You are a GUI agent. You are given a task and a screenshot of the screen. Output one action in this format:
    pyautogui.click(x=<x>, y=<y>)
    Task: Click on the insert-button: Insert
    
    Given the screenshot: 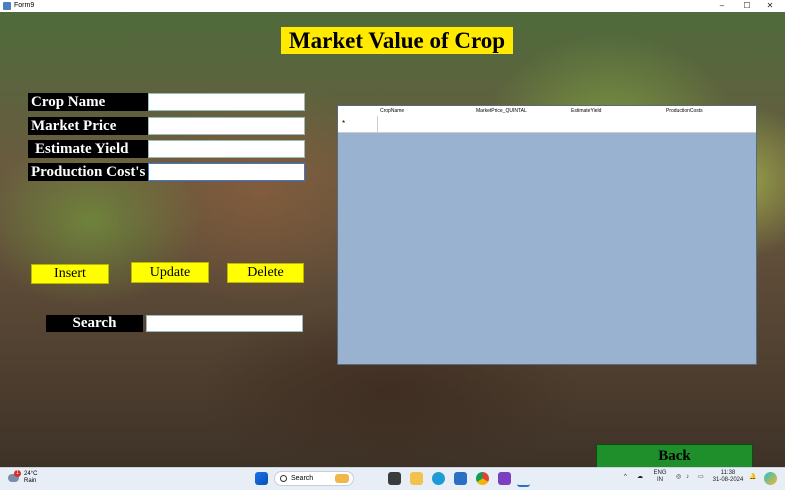 What is the action you would take?
    pyautogui.click(x=70, y=274)
    